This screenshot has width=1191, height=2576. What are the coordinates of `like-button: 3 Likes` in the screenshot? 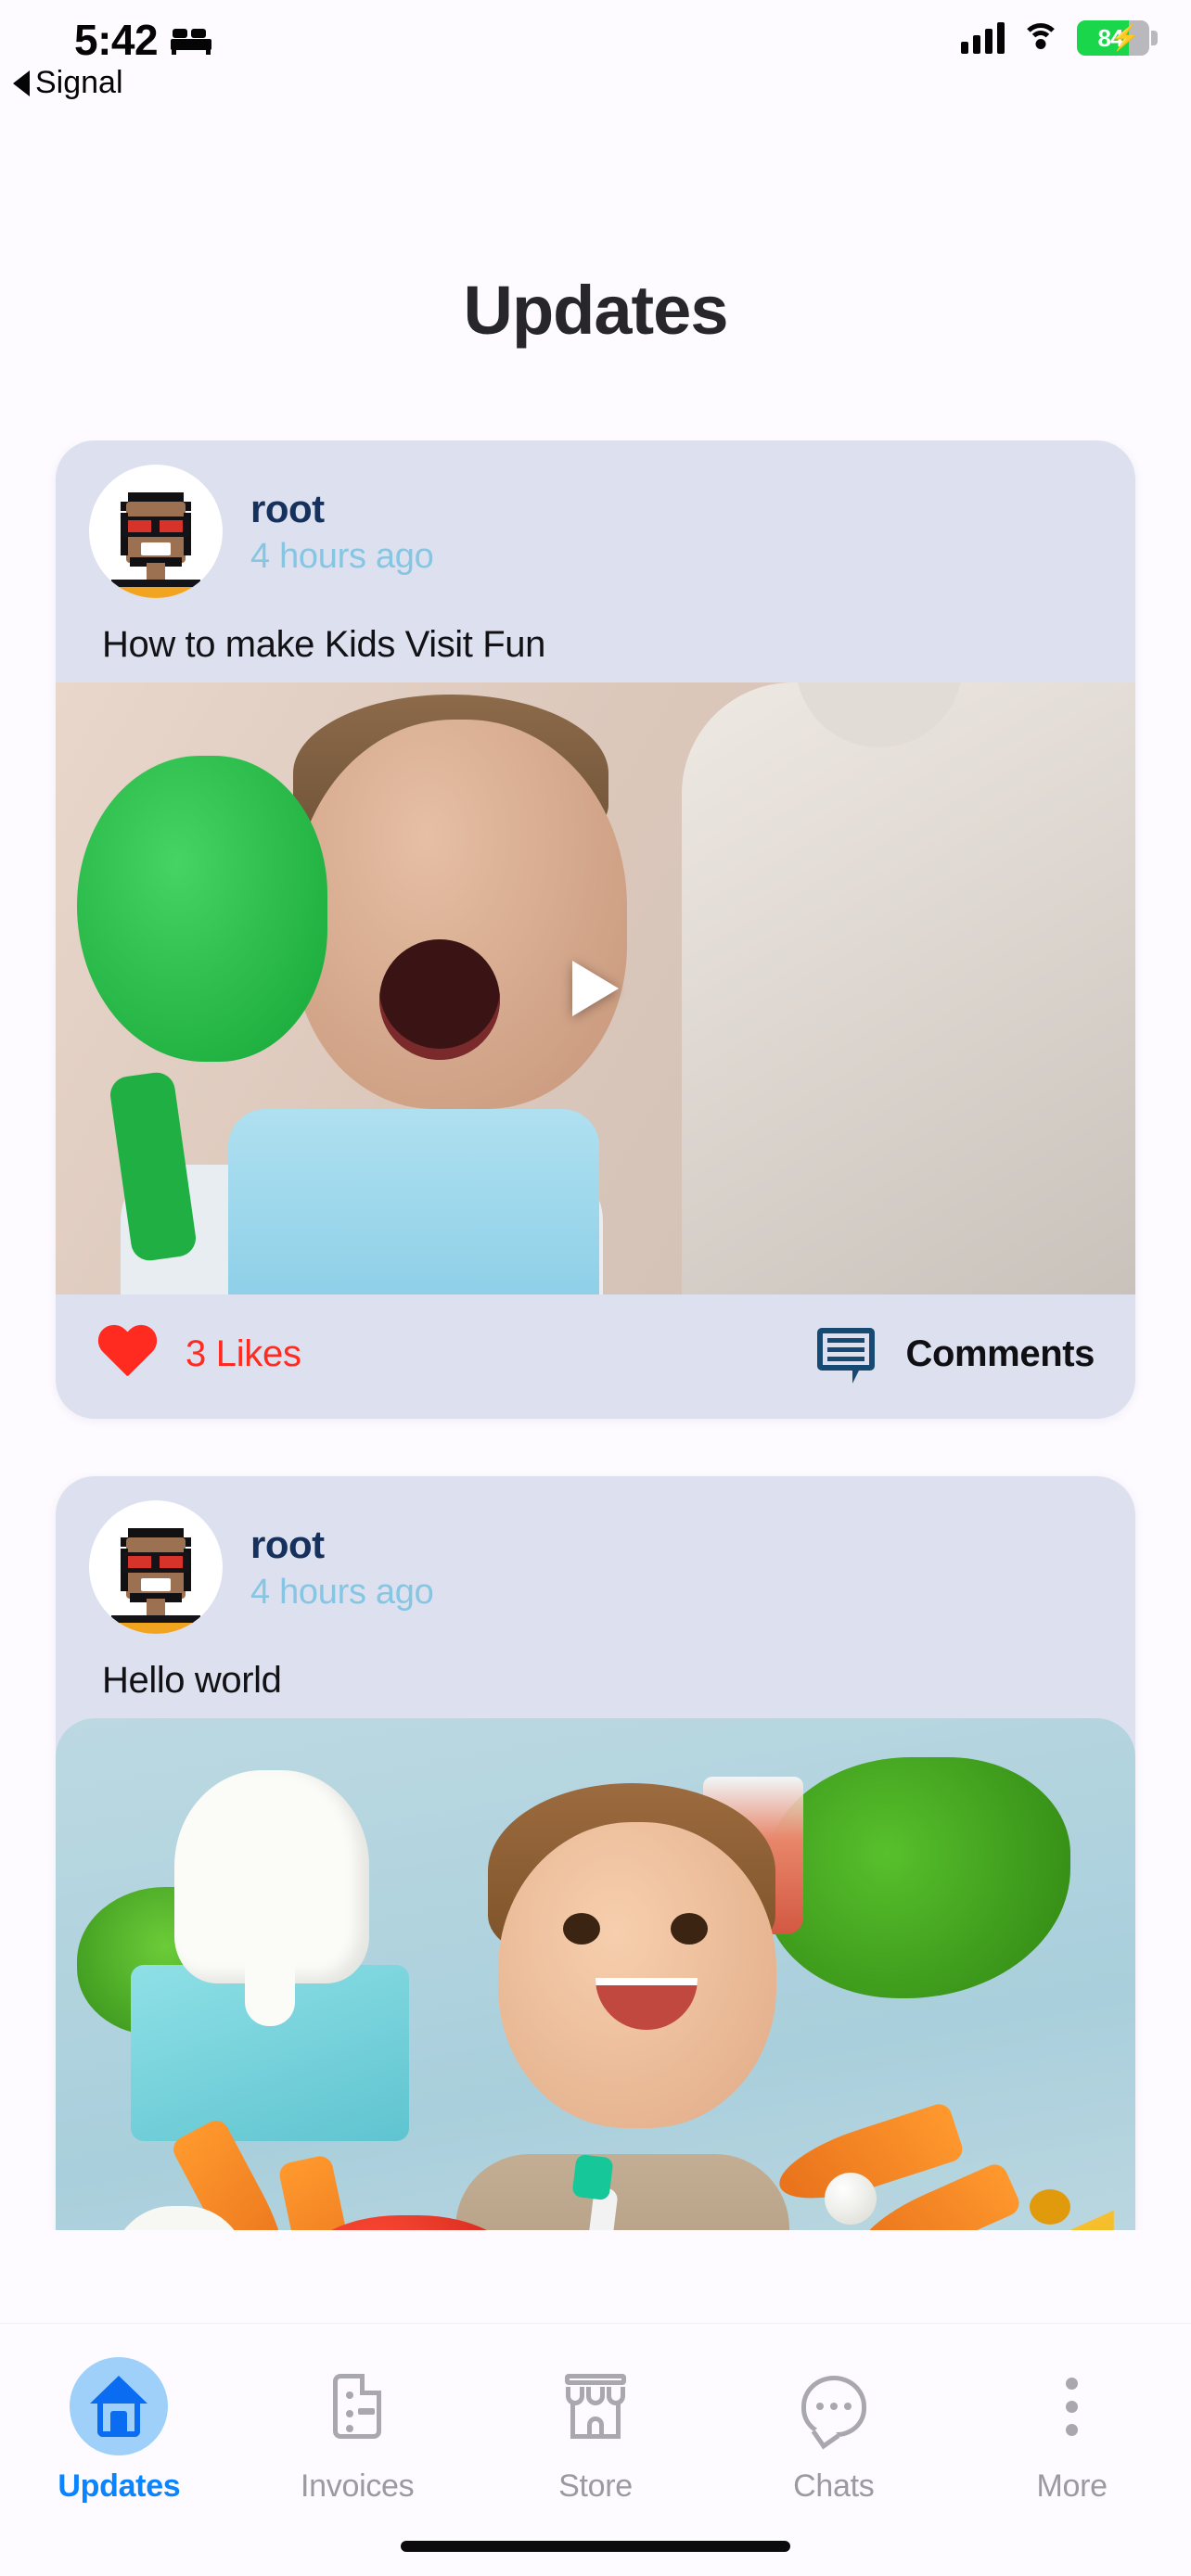 It's located at (198, 1354).